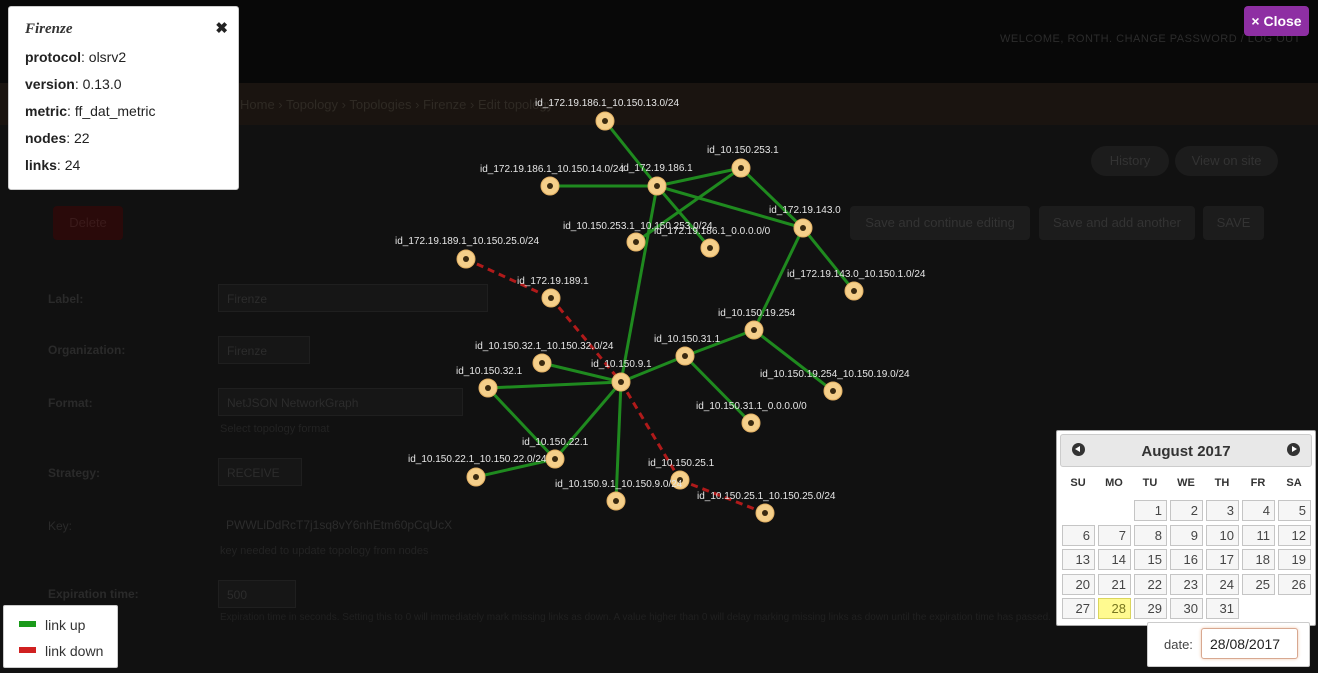 Image resolution: width=1318 pixels, height=673 pixels. Describe the element at coordinates (1222, 535) in the screenshot. I see `calendar-day: 10` at that location.